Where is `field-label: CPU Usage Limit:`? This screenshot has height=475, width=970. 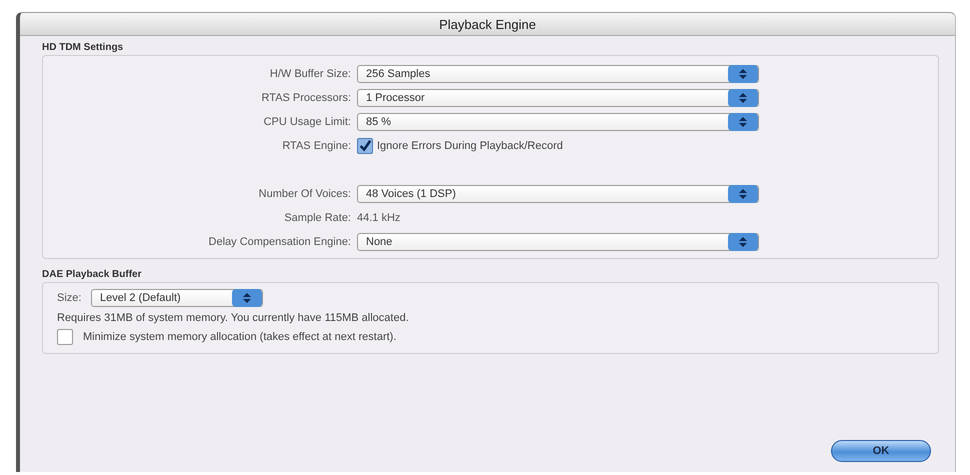
field-label: CPU Usage Limit: is located at coordinates (307, 122).